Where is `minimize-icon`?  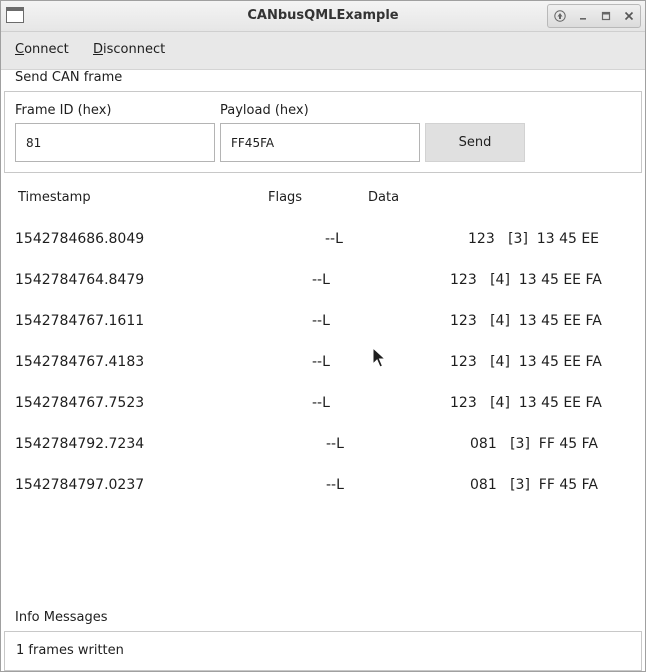
minimize-icon is located at coordinates (583, 16).